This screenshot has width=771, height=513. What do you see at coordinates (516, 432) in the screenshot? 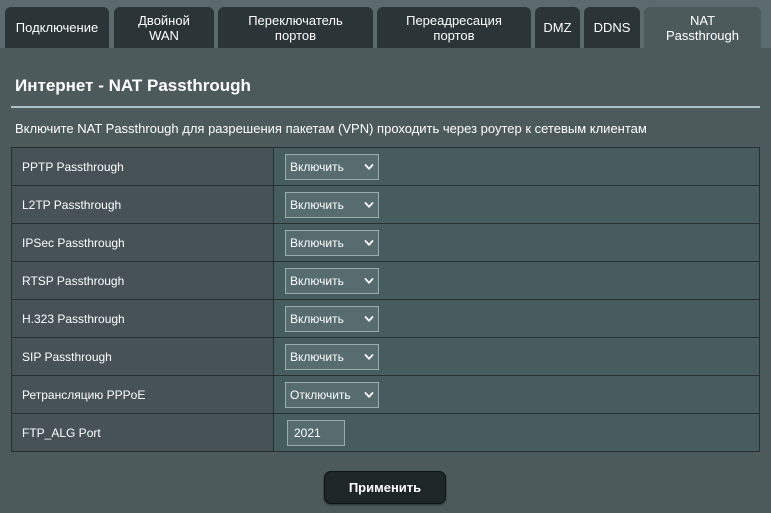
I see `setting-value-cell: 2021` at bounding box center [516, 432].